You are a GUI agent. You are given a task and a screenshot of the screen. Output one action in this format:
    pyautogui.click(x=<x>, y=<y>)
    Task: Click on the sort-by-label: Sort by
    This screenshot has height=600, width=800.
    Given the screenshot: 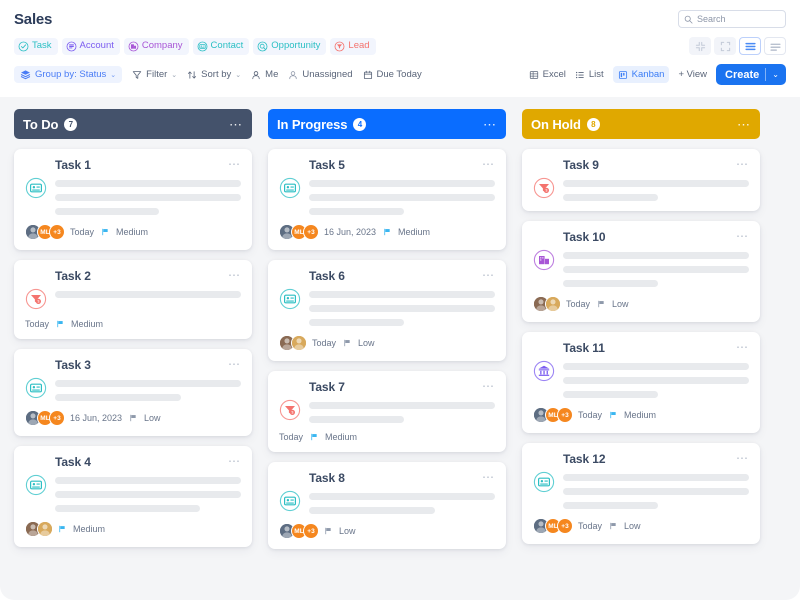 What is the action you would take?
    pyautogui.click(x=216, y=74)
    